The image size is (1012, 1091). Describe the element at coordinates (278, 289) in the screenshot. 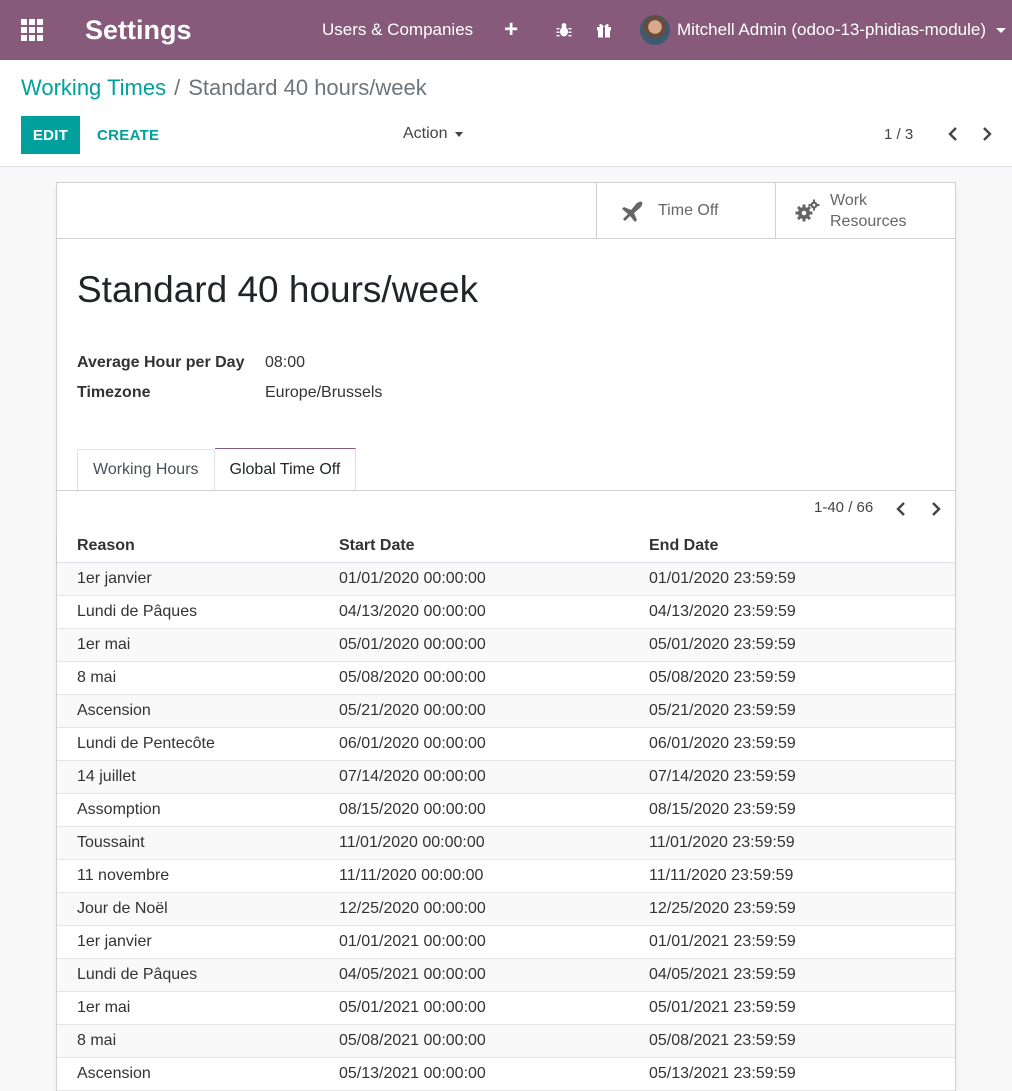

I see `record-title: Standard 40 hours/week` at that location.